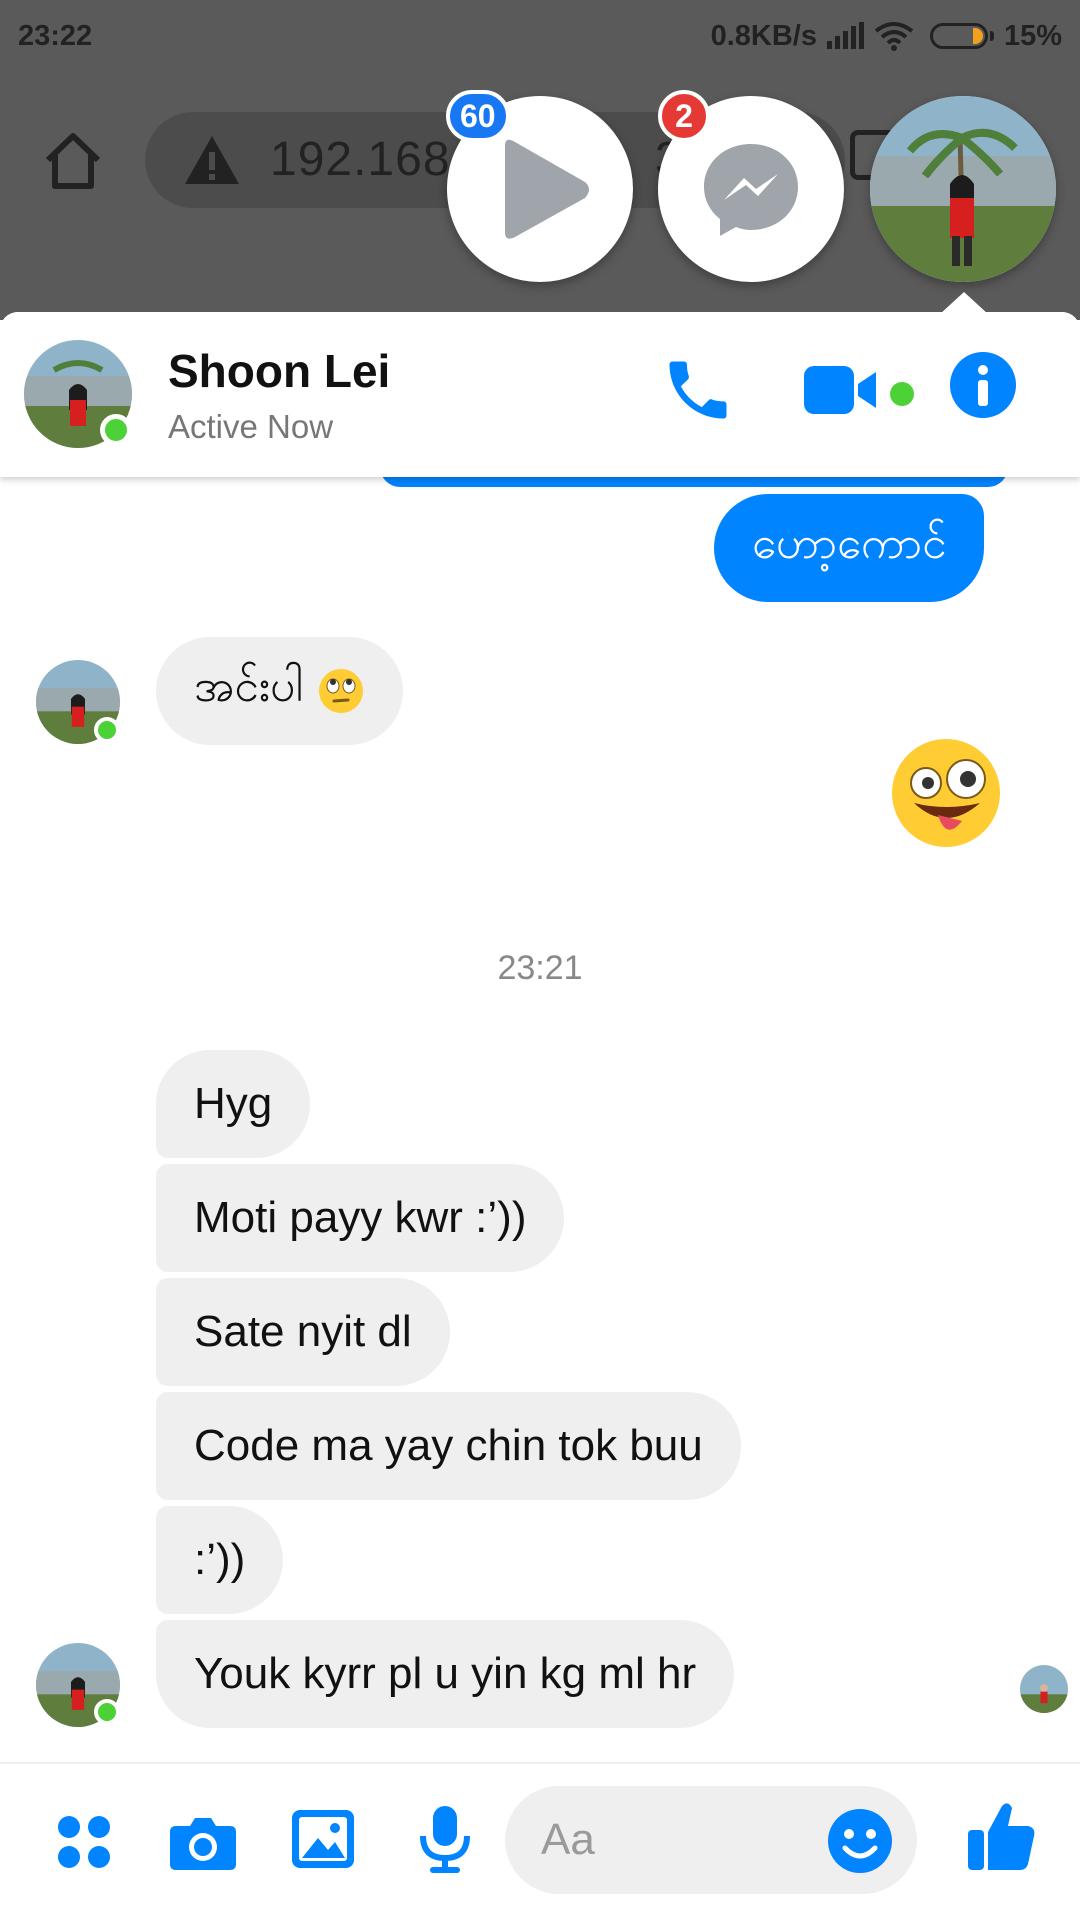  Describe the element at coordinates (360, 1218) in the screenshot. I see `message-in-3: Moti payy kwr :’))` at that location.